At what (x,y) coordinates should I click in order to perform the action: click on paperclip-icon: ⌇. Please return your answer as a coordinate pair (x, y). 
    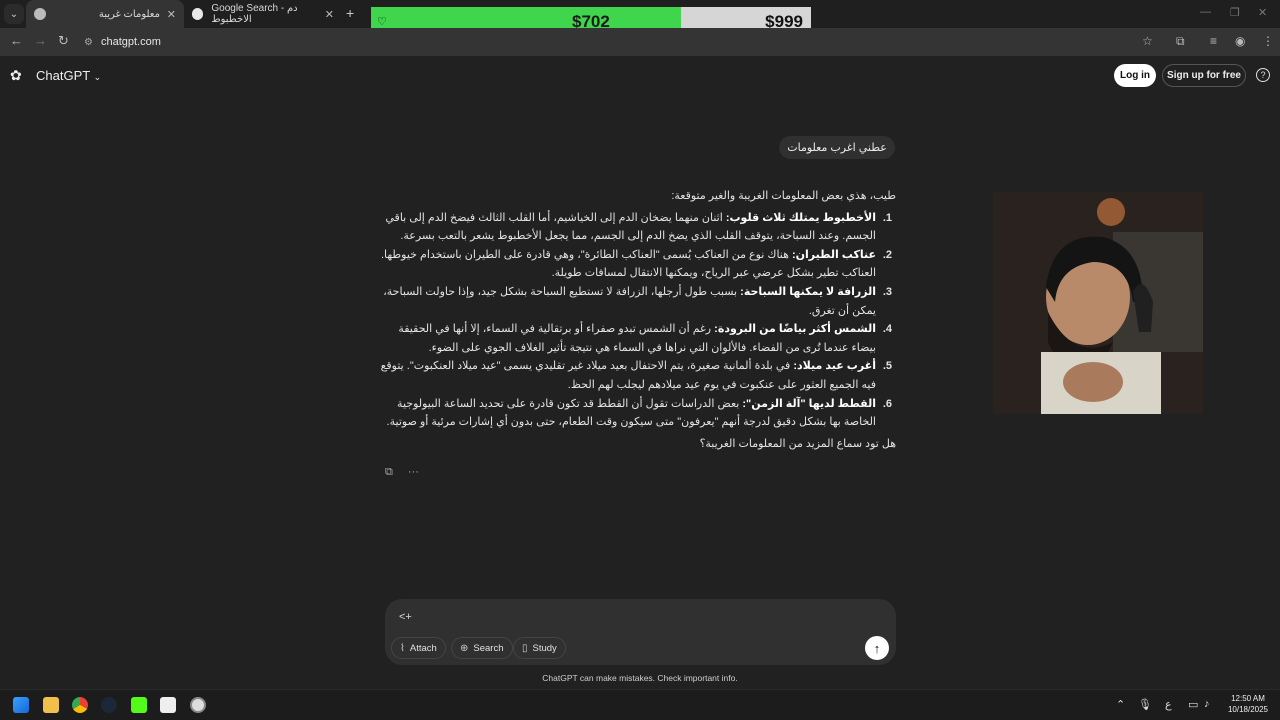
    Looking at the image, I should click on (402, 648).